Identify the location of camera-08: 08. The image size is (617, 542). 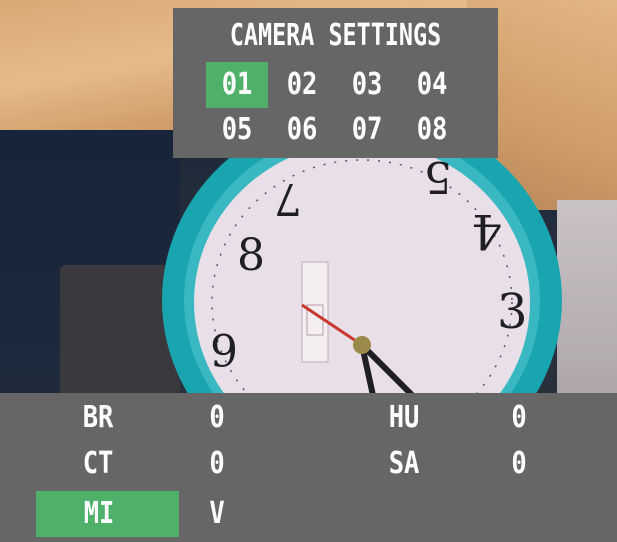
(432, 130).